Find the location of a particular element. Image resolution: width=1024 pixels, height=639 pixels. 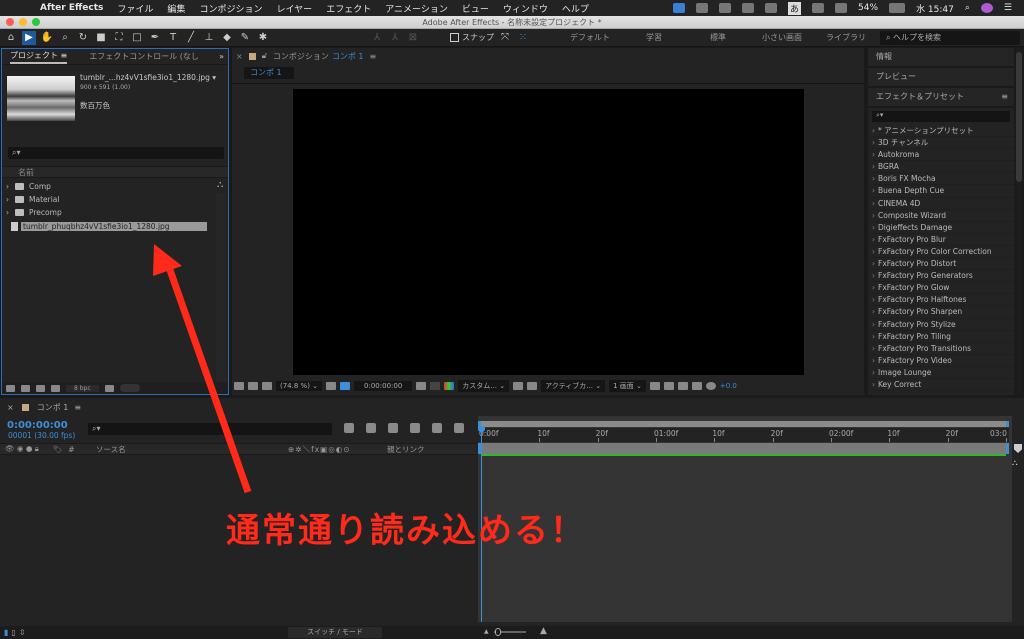

effect-category-item: › FxFactory Pro Sharpen is located at coordinates (941, 312).